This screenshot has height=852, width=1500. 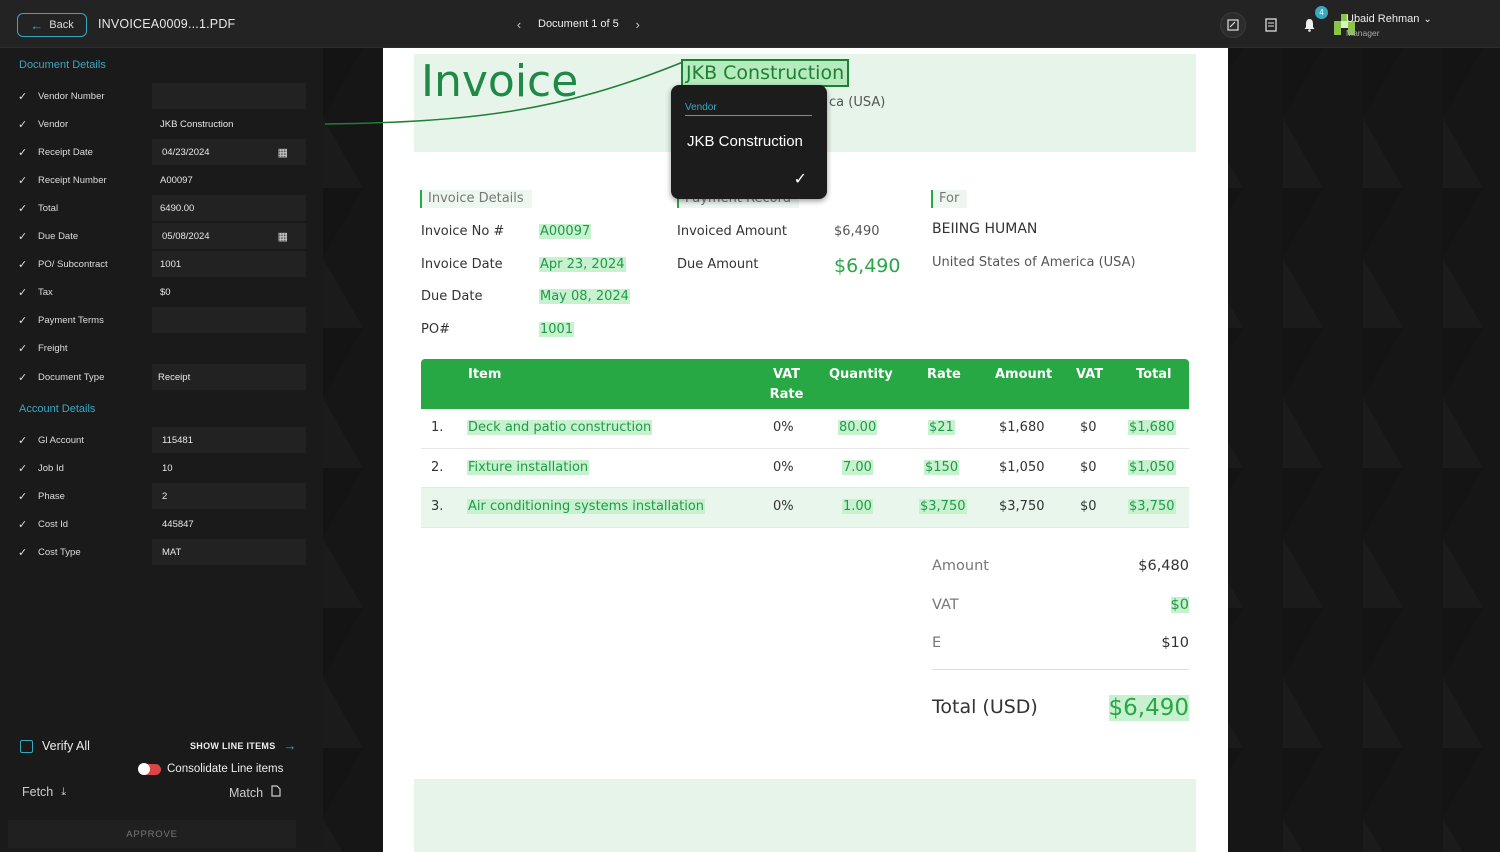 I want to click on field-po-subcontract: ✓ PO/ Subcontract 1001, so click(x=163, y=264).